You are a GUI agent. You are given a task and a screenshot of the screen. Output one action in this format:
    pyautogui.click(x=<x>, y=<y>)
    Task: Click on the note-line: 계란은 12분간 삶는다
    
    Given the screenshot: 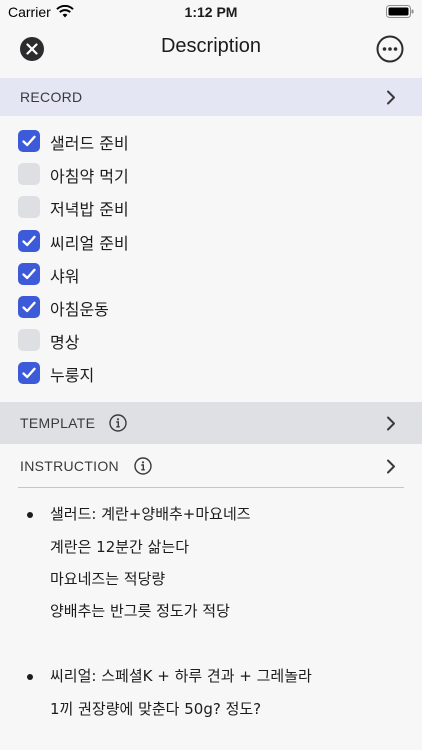 What is the action you would take?
    pyautogui.click(x=120, y=547)
    